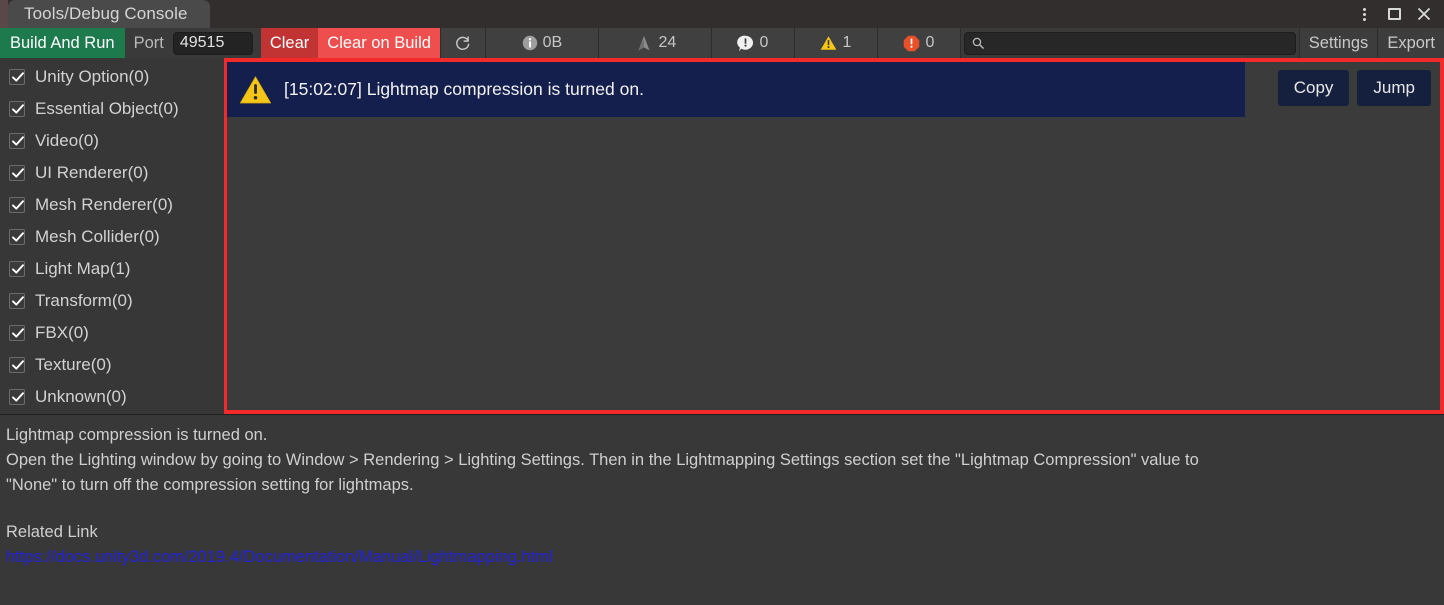  I want to click on clear-label: Clear, so click(289, 42).